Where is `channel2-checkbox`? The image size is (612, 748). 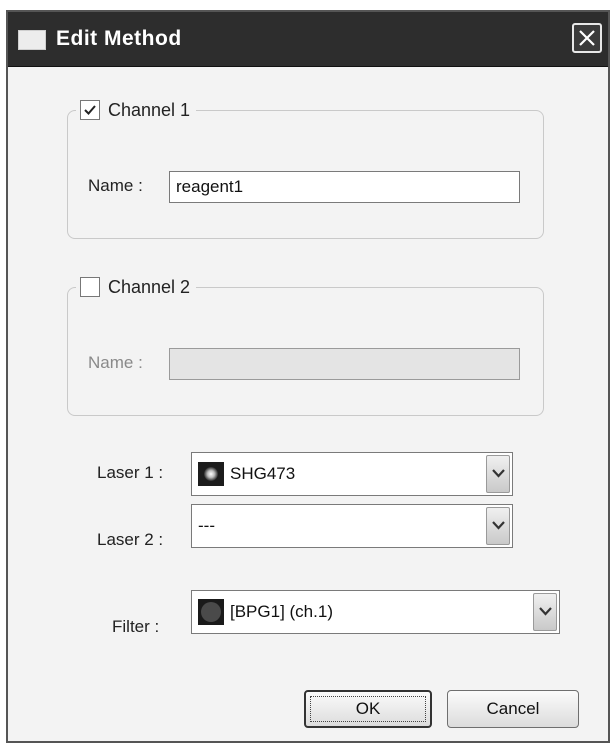 channel2-checkbox is located at coordinates (90, 287).